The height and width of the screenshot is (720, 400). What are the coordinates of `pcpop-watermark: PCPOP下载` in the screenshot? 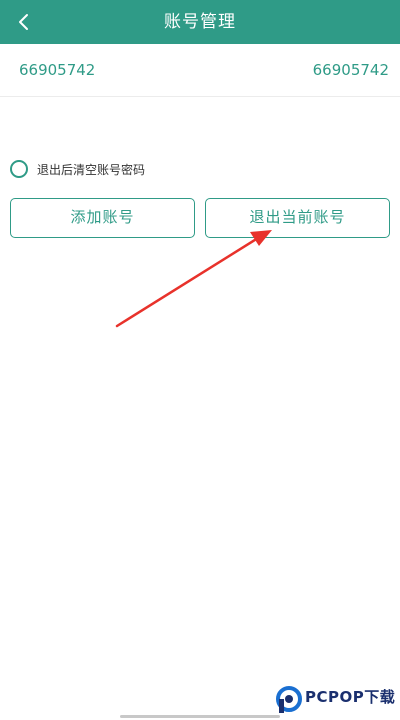 It's located at (337, 700).